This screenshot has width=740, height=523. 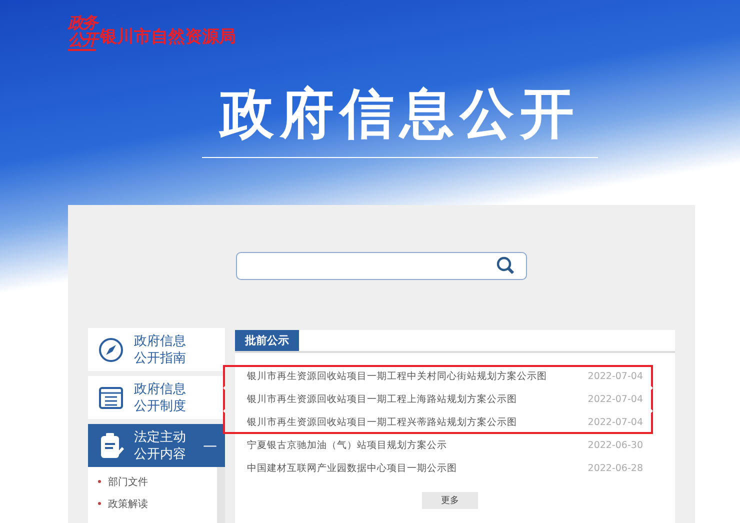 What do you see at coordinates (123, 504) in the screenshot?
I see `submenu-item: 政策解读` at bounding box center [123, 504].